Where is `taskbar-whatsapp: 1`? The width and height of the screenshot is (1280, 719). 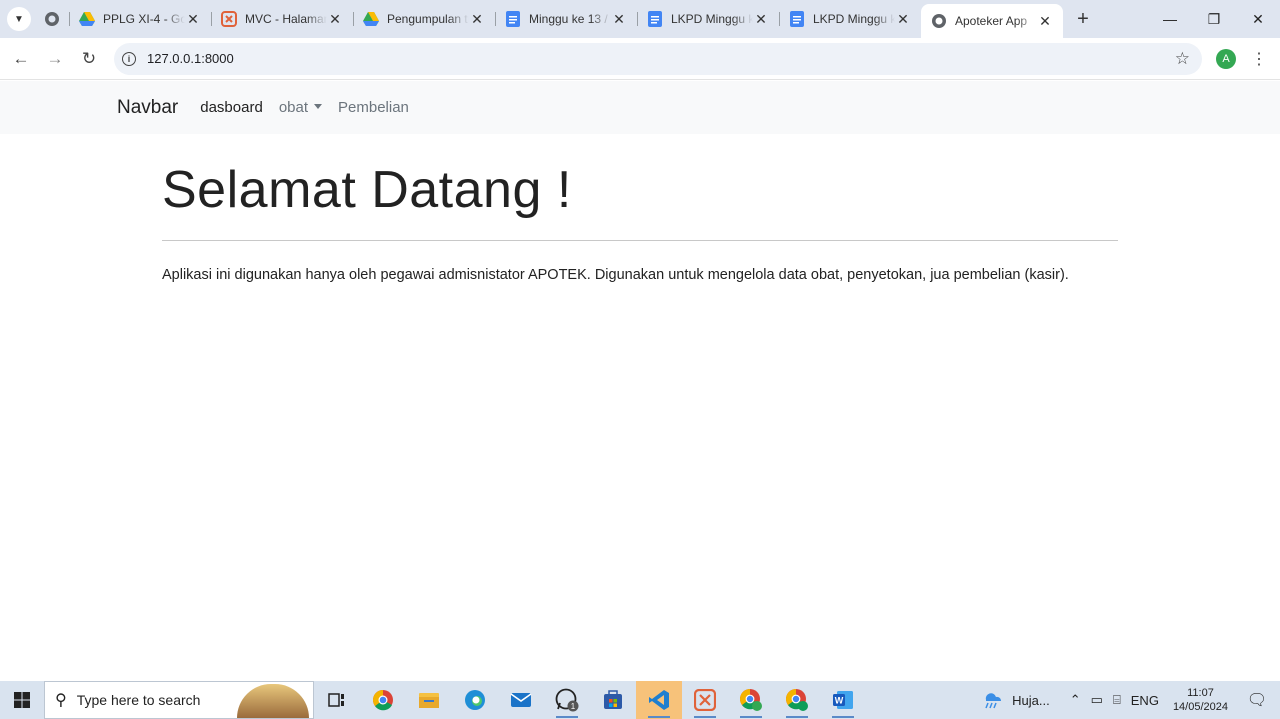 taskbar-whatsapp: 1 is located at coordinates (567, 700).